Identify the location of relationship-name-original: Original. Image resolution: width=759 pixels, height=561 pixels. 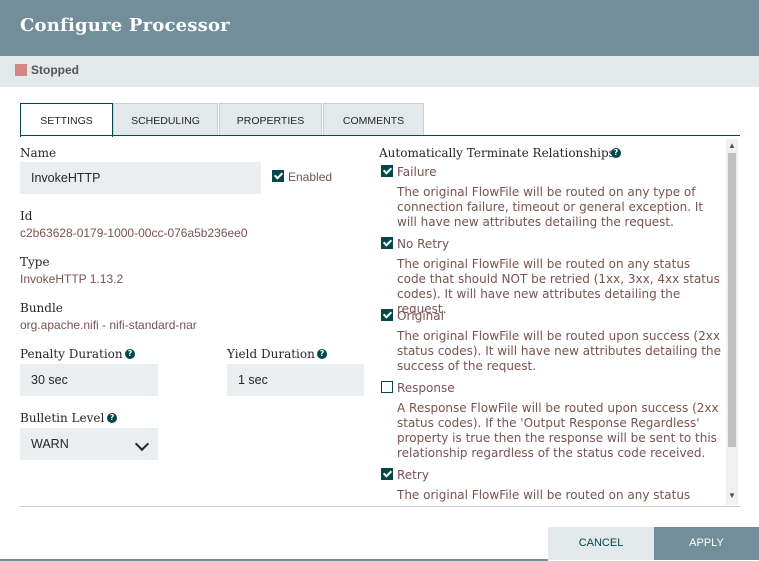
(420, 316).